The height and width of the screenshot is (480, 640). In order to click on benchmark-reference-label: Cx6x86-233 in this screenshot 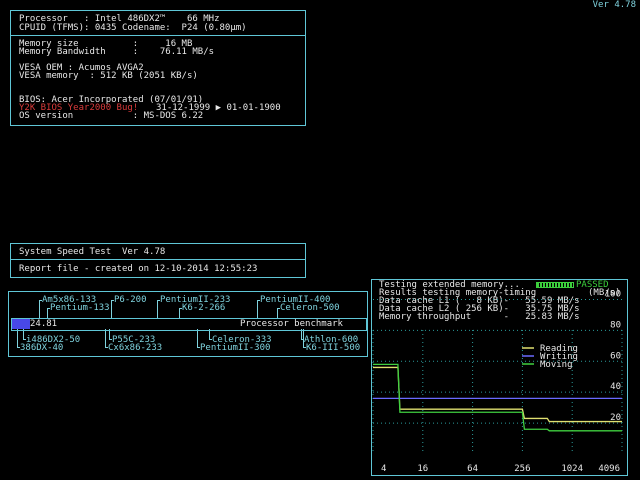, I will do `click(135, 348)`.